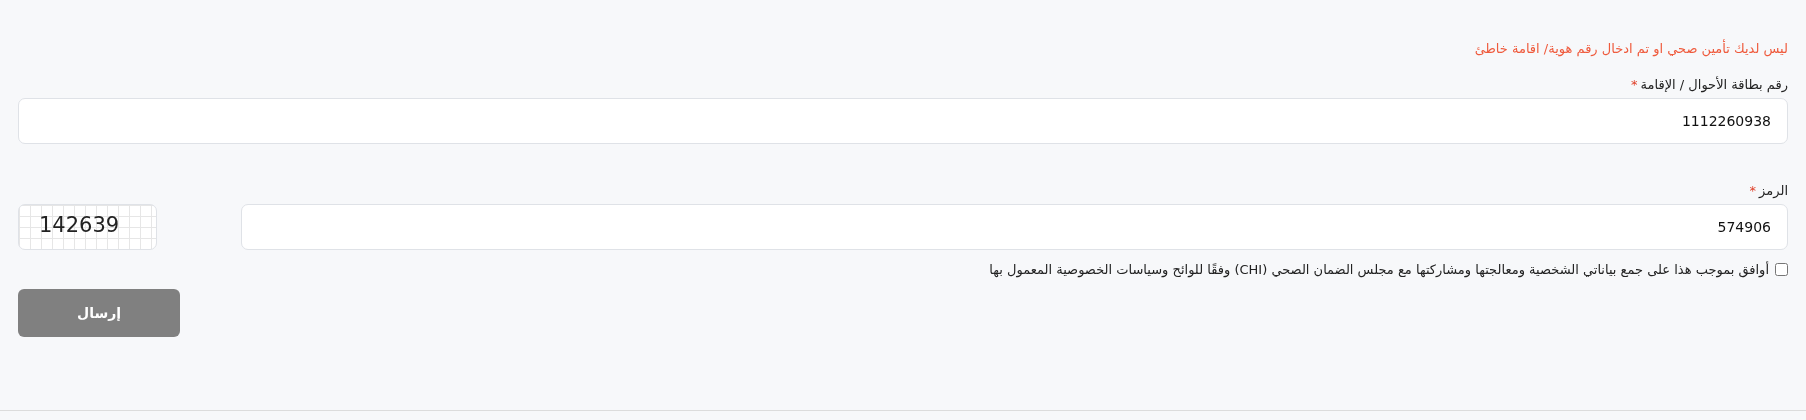  I want to click on consent-text: أوافق بموجب هذا على جمع بياناتي الشخصية ومعالجتها ومشاركتها مع مجلس الضمان الصحي (CHI) وفقًا للوائح وسياسات الخصوصية المعمول بها, so click(1379, 269).